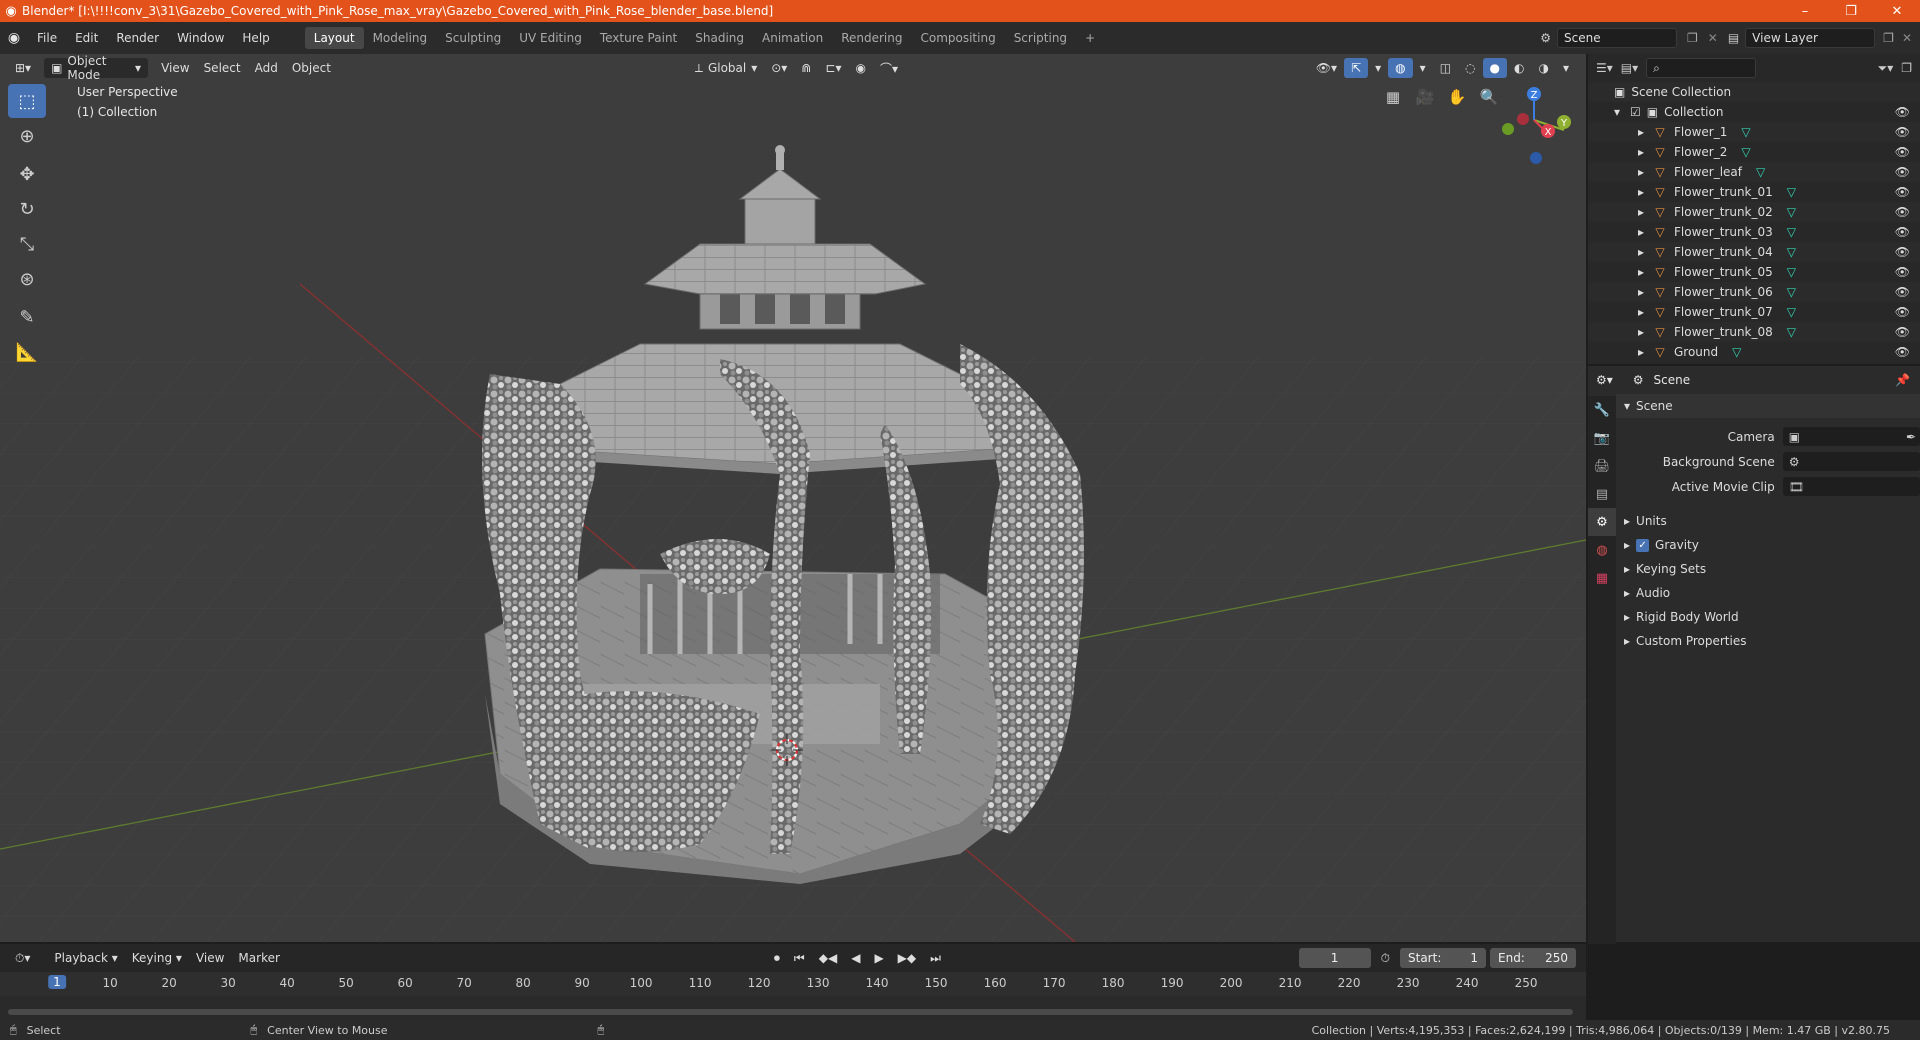 The width and height of the screenshot is (1920, 1040). Describe the element at coordinates (1692, 38) in the screenshot. I see `new-scene-icon: ❐` at that location.